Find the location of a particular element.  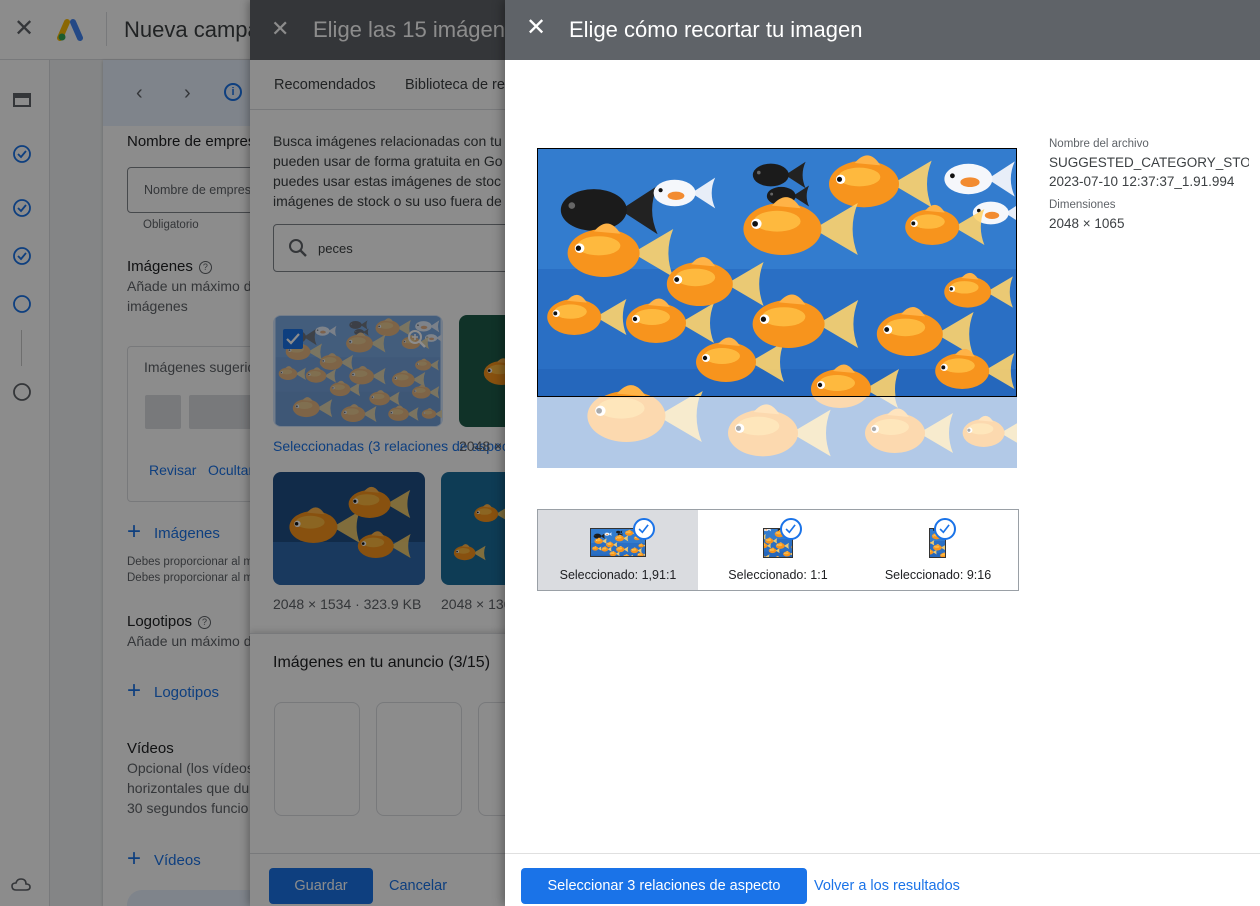

ratio-option-9-16: Seleccionado: 9:16 is located at coordinates (938, 550).